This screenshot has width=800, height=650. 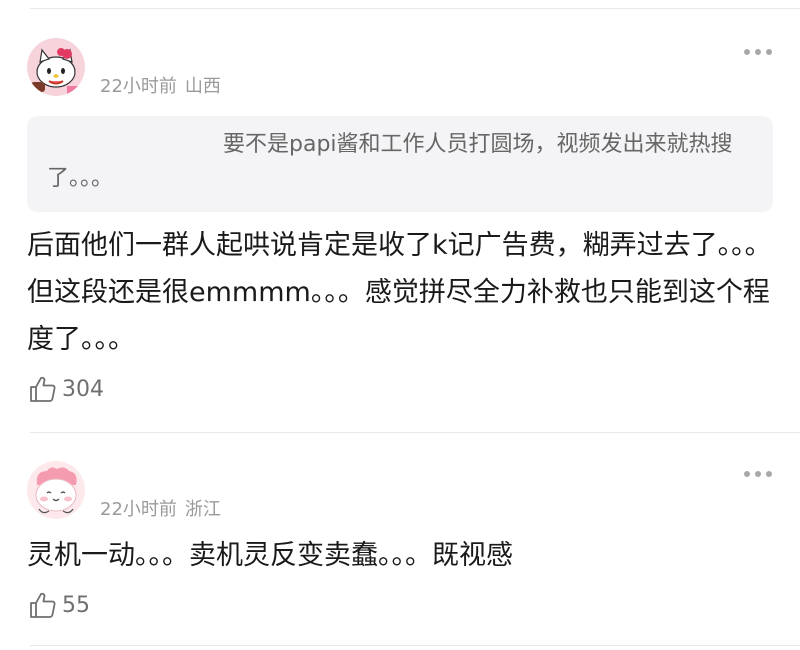 I want to click on comment-meta: 22小时前 浙江, so click(x=160, y=508).